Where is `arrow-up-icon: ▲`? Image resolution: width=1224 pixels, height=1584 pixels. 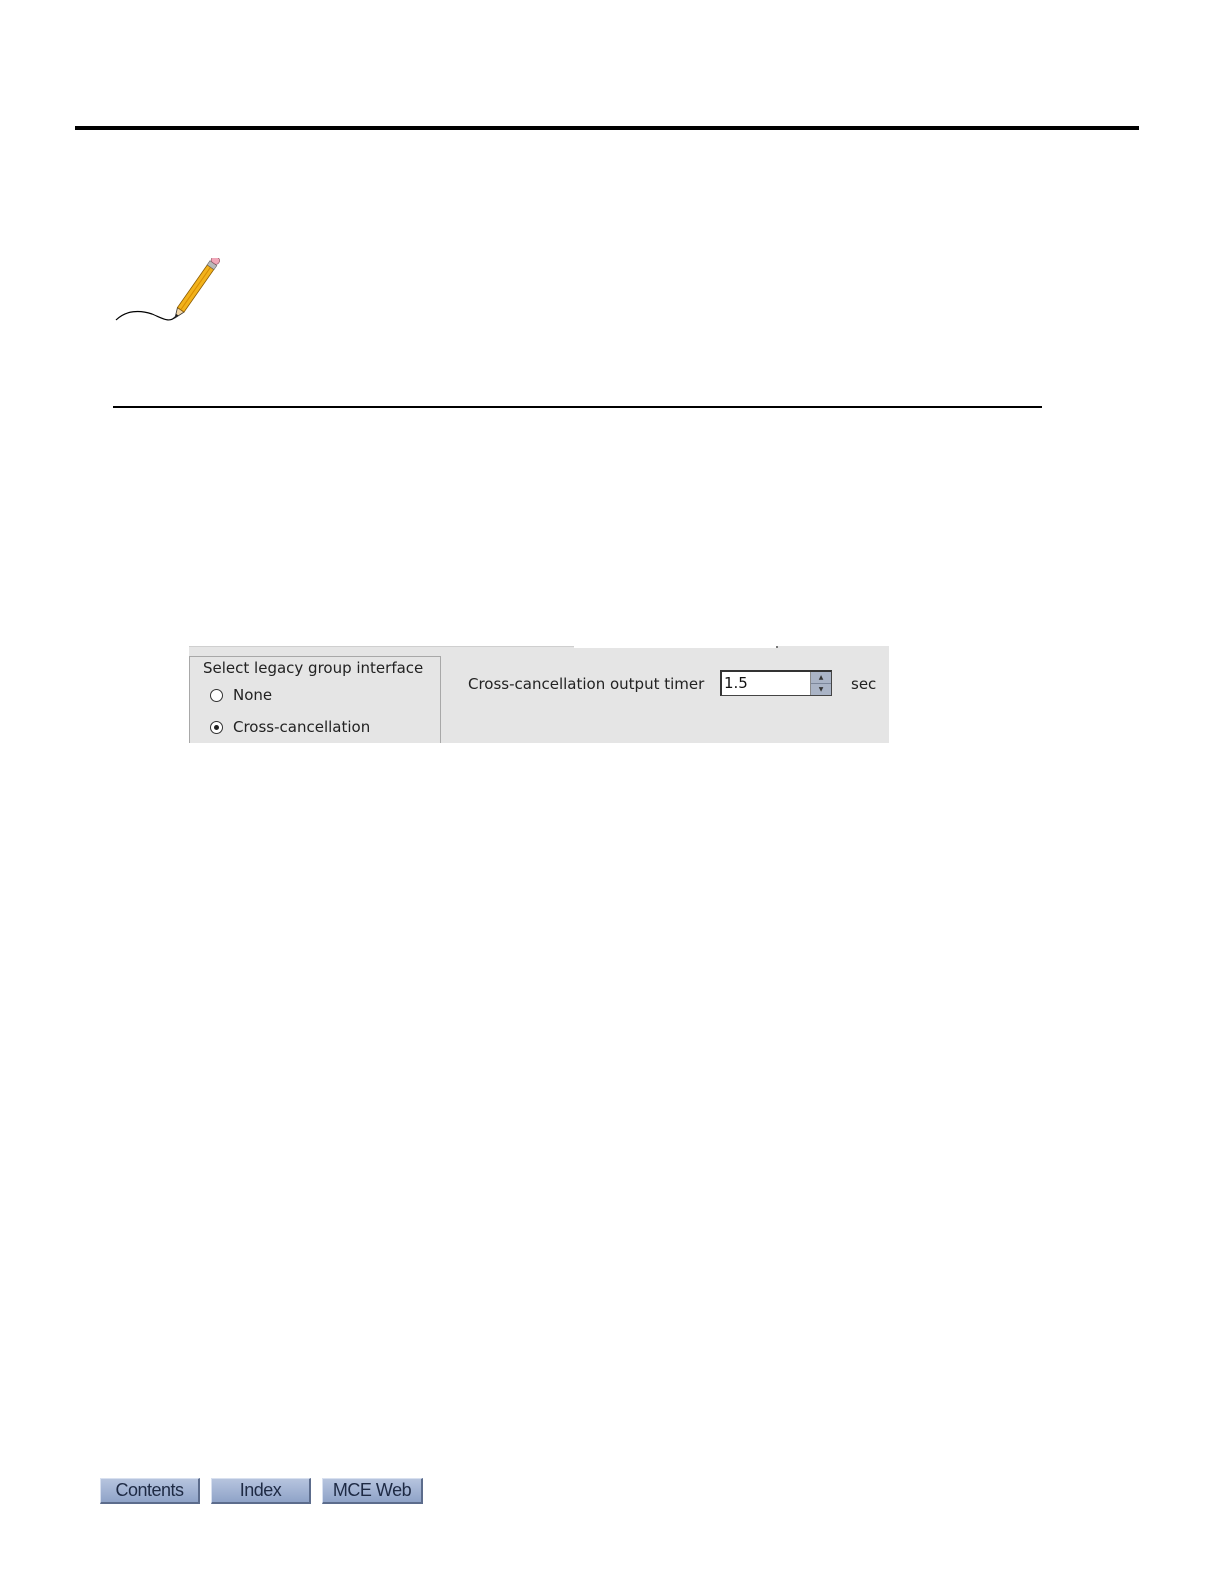
arrow-up-icon: ▲ is located at coordinates (821, 678).